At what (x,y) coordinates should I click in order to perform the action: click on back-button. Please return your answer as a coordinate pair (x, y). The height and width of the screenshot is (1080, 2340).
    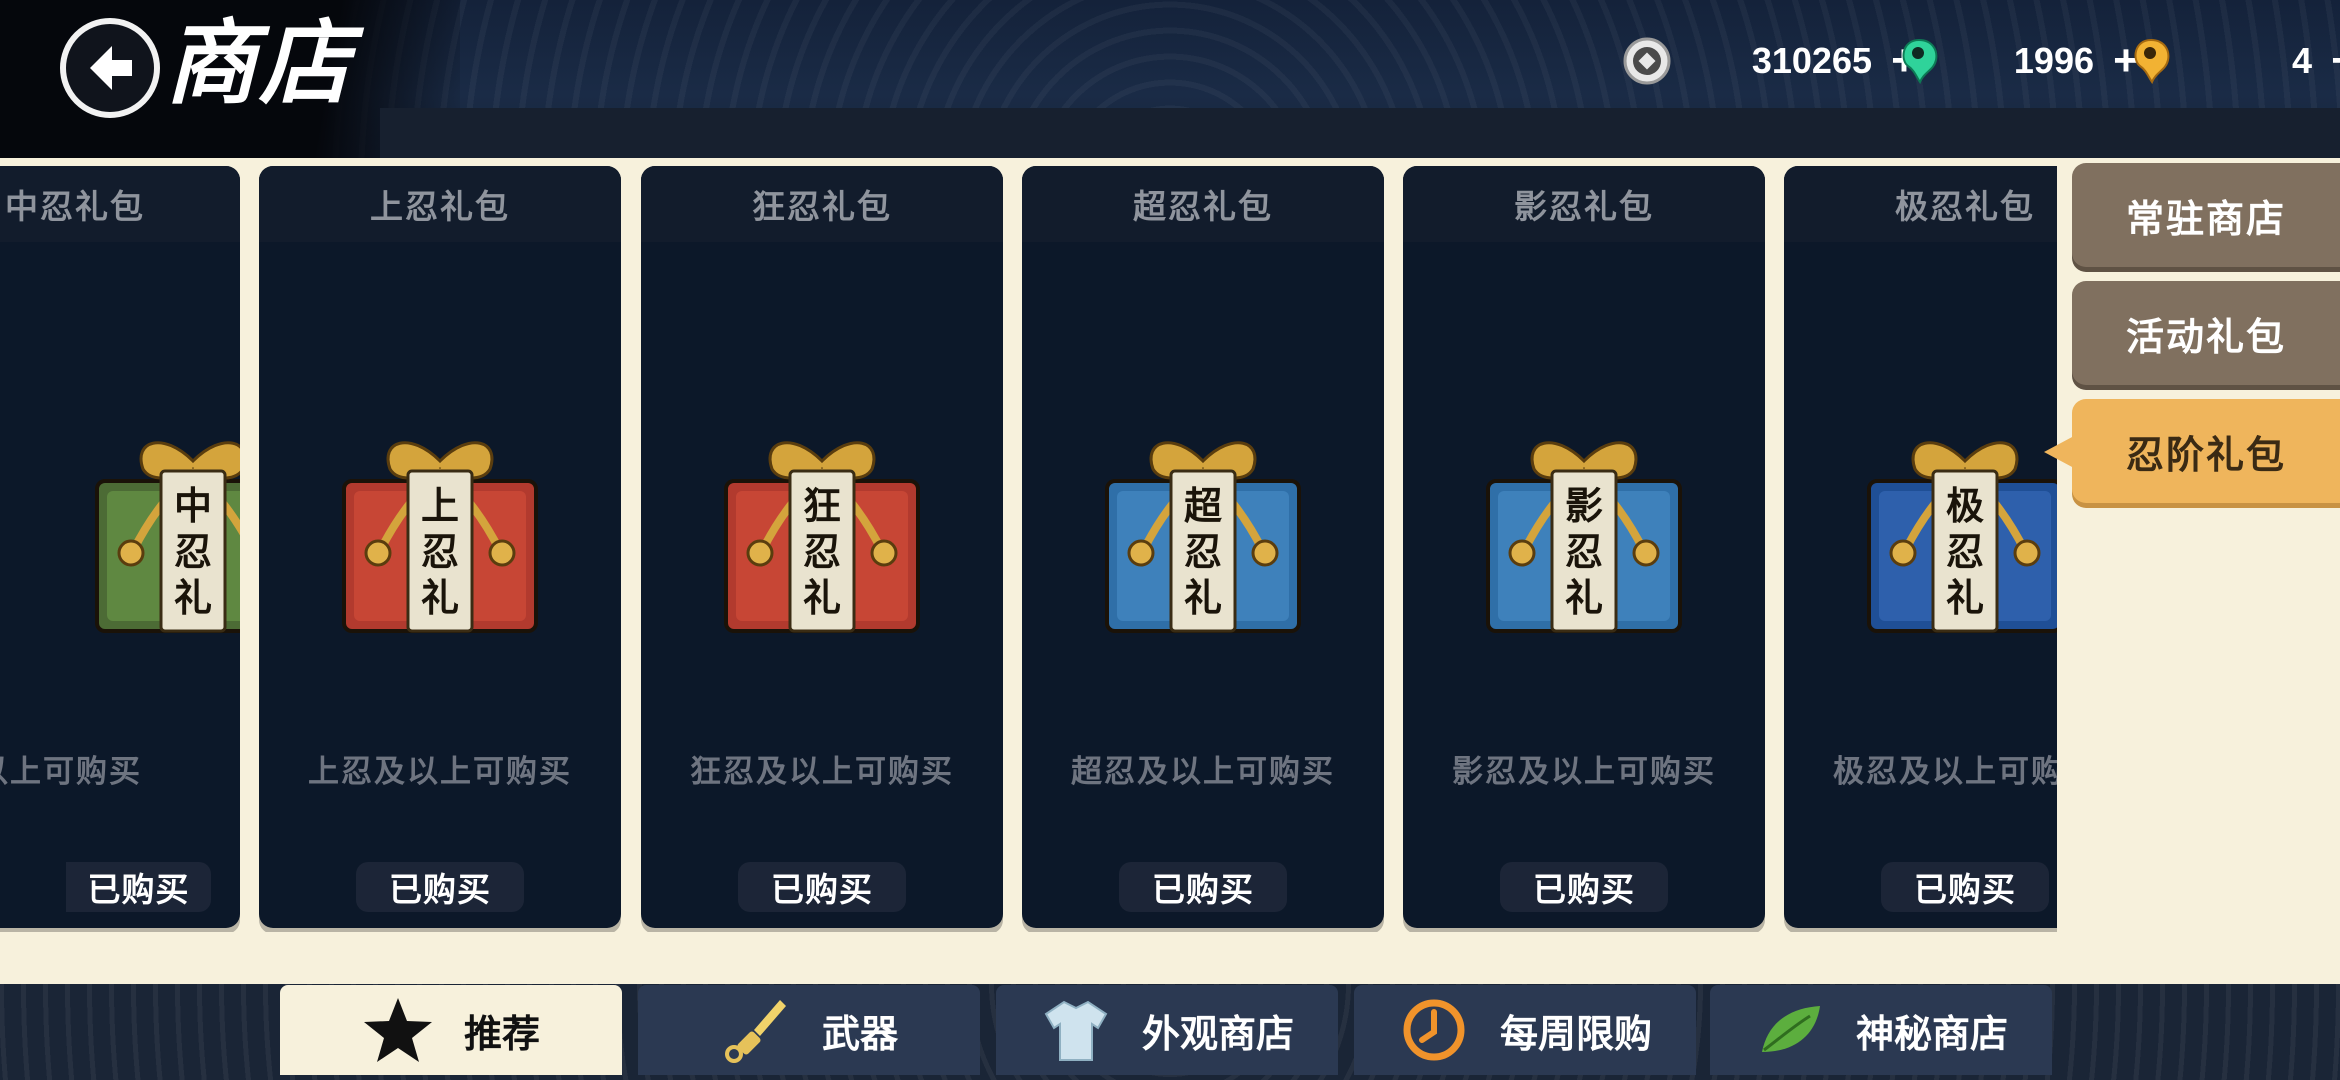
    Looking at the image, I should click on (110, 68).